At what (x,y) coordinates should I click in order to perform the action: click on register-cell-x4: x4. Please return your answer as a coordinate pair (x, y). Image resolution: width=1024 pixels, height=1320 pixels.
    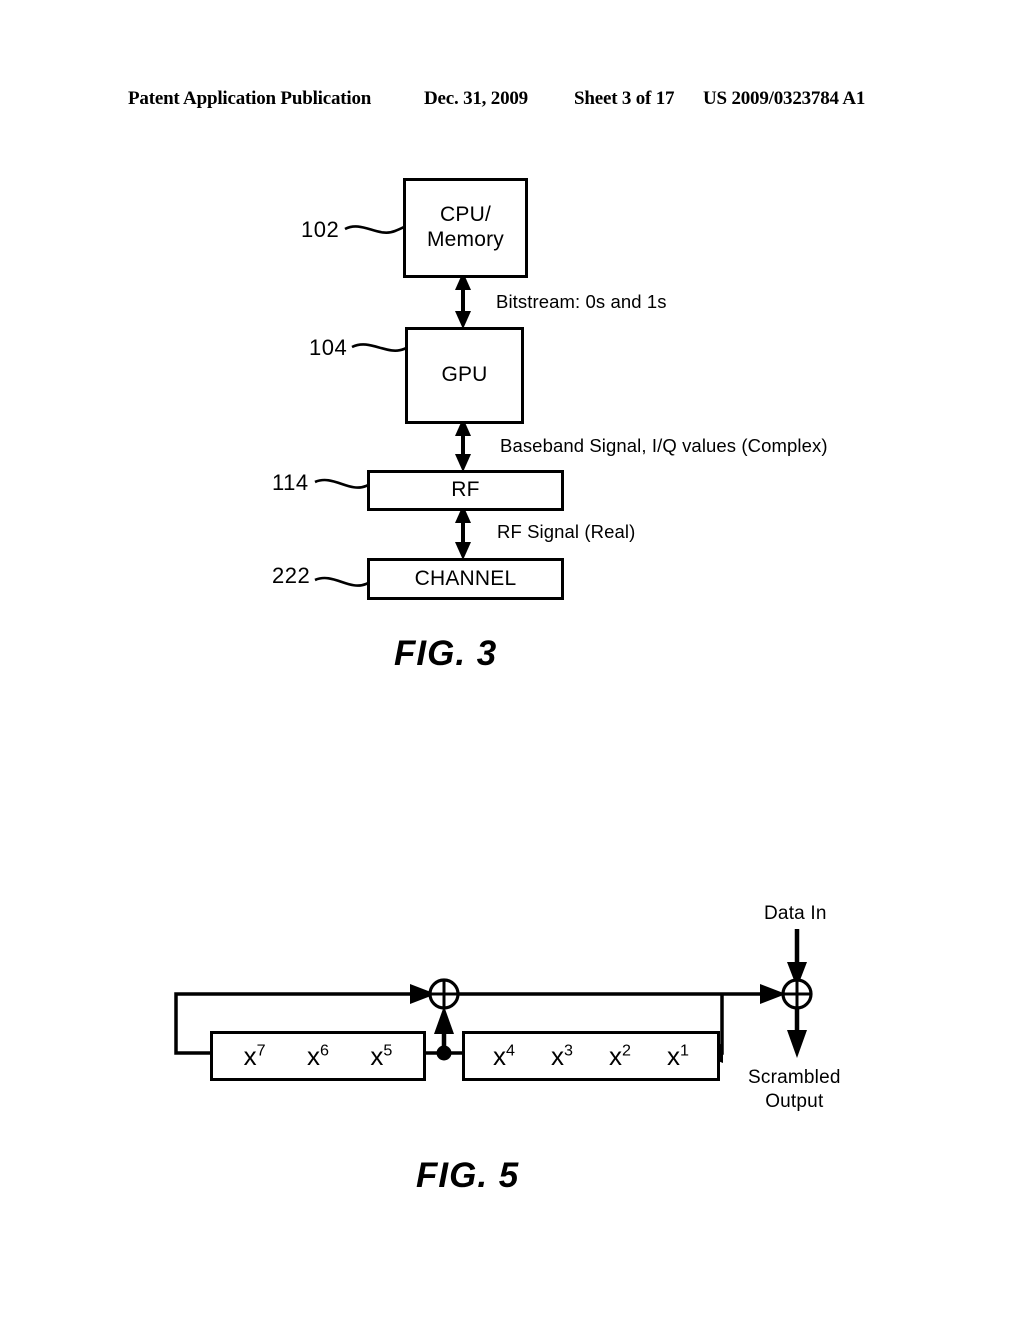
    Looking at the image, I should click on (504, 1056).